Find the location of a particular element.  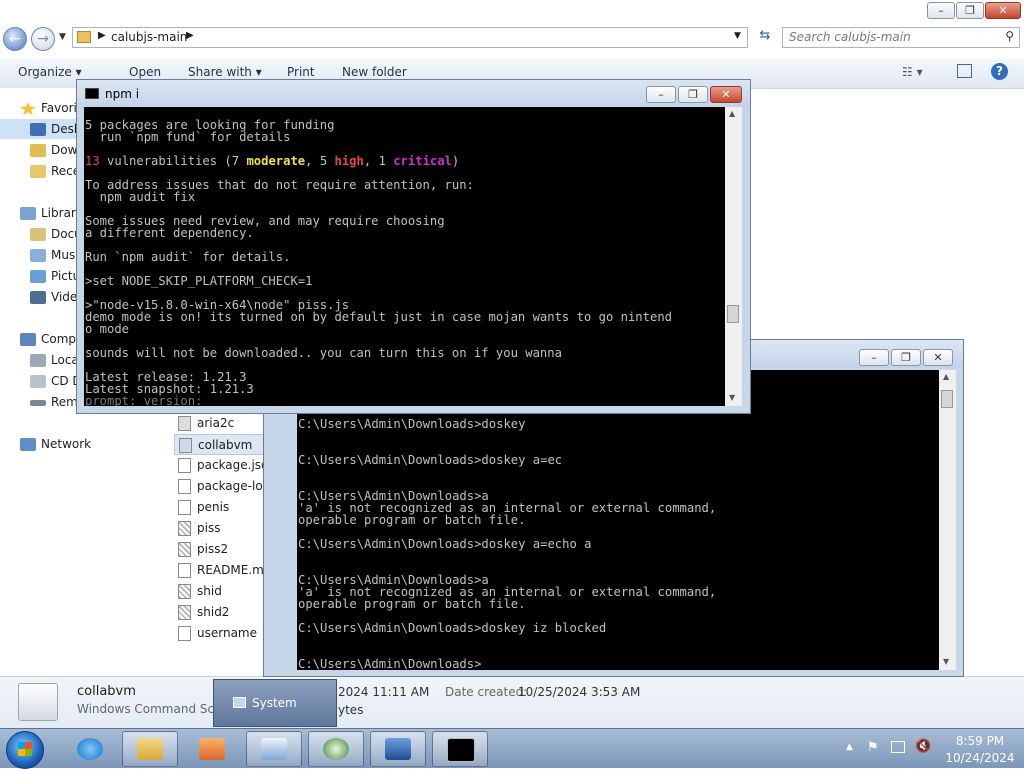

console-prompt-line: C:\Users\Admin\Downloads> is located at coordinates (390, 663).